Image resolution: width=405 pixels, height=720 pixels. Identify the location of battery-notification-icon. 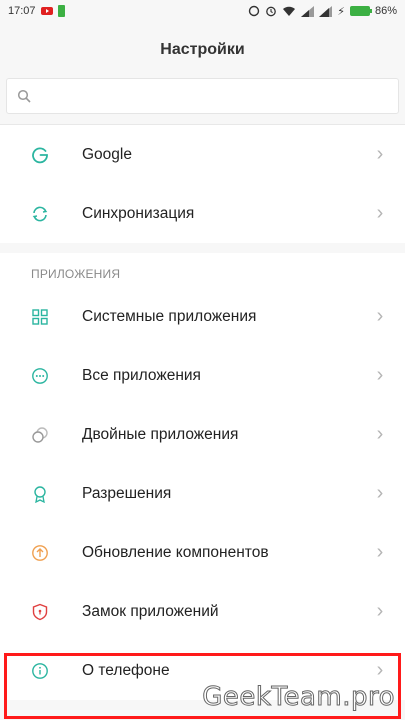
(61, 11).